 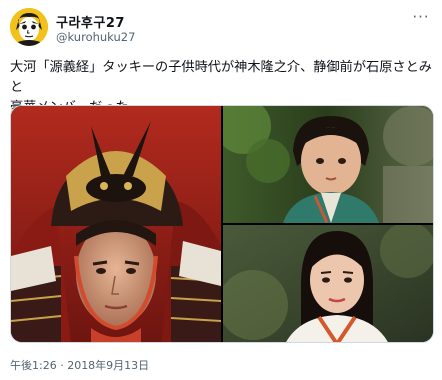 What do you see at coordinates (90, 21) in the screenshot?
I see `display-name: 구라후구27` at bounding box center [90, 21].